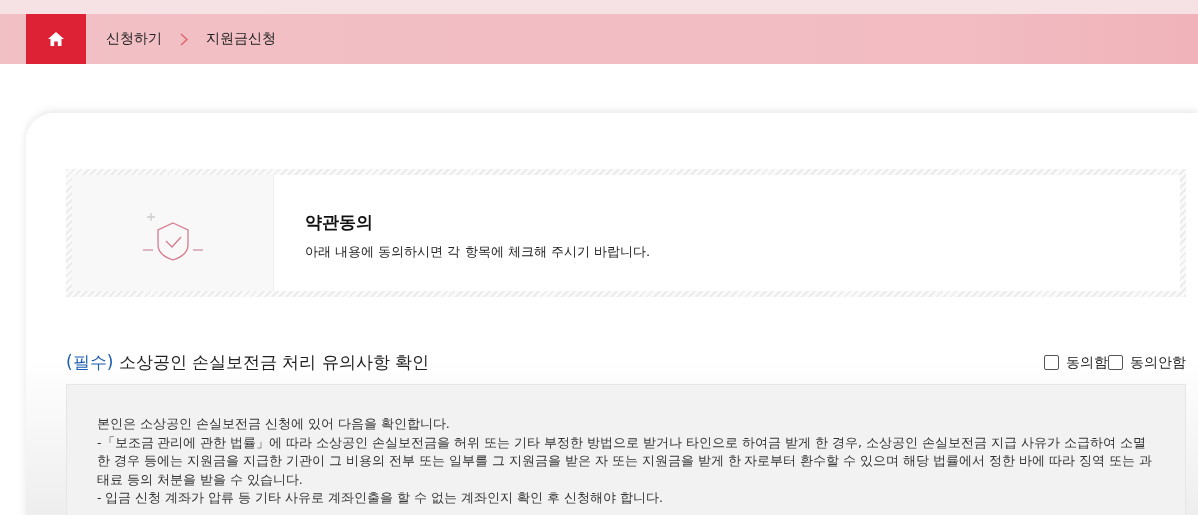  What do you see at coordinates (1147, 362) in the screenshot?
I see `agree-option: 동의안함` at bounding box center [1147, 362].